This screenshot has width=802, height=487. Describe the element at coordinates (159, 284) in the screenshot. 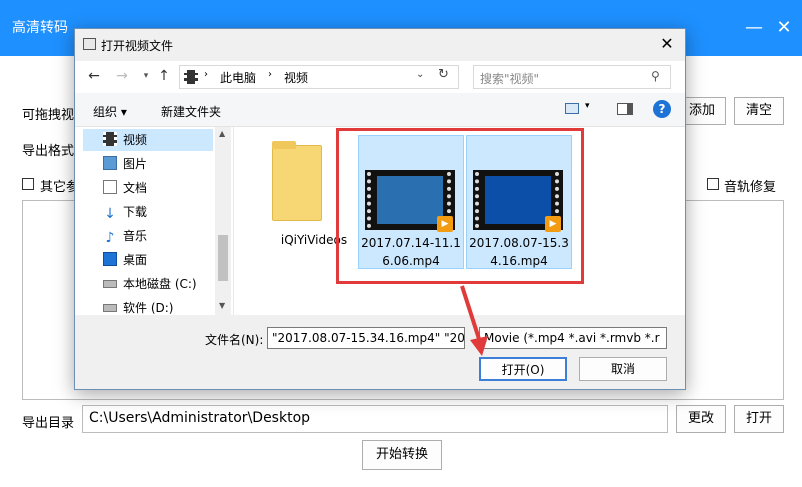

I see `nav-item-drive-c: 本地磁盘 (C:)` at that location.